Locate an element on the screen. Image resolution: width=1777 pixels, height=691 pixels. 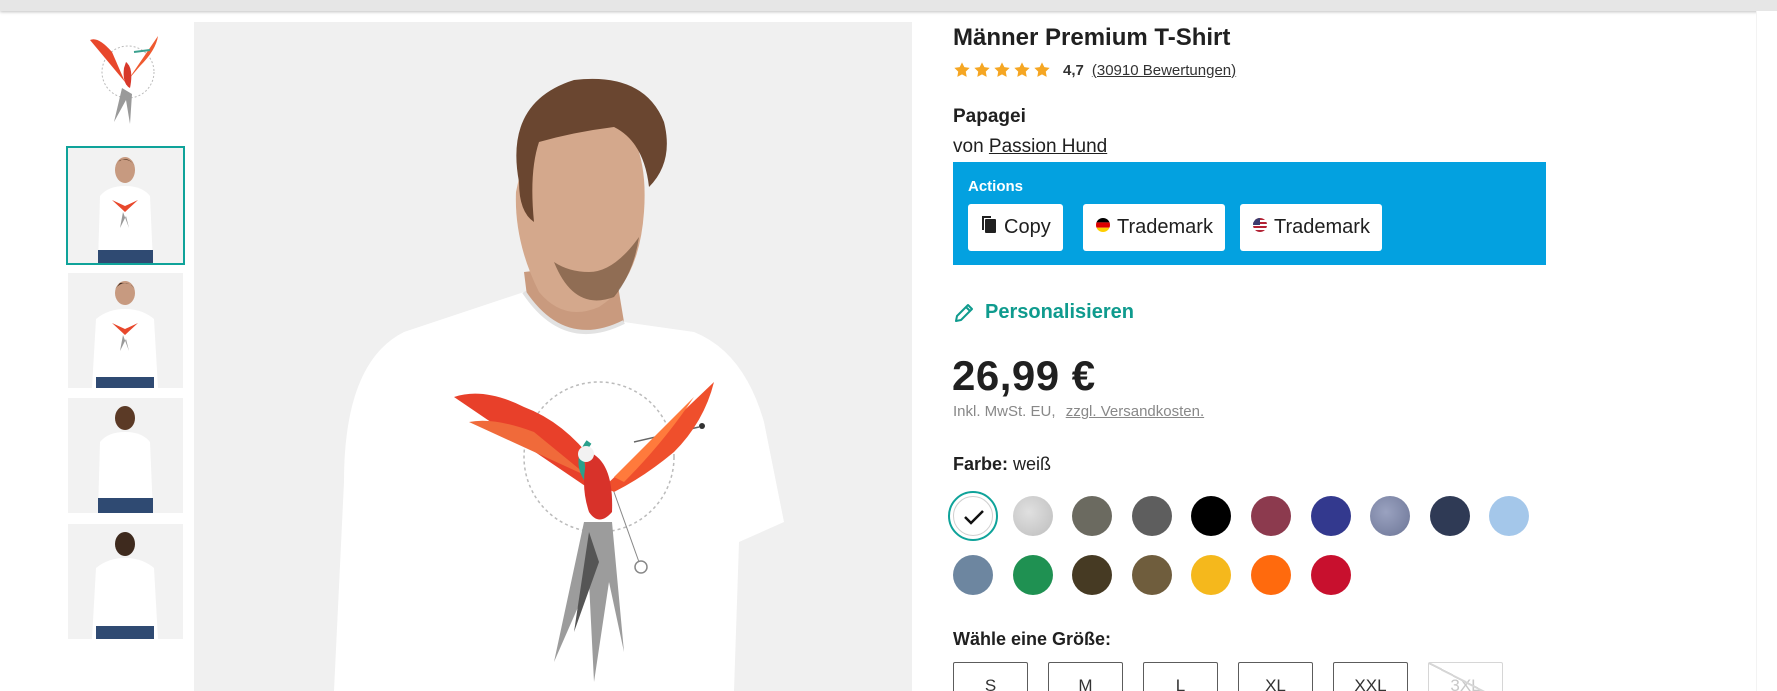
thumbnail-model-plus is located at coordinates (125, 330).